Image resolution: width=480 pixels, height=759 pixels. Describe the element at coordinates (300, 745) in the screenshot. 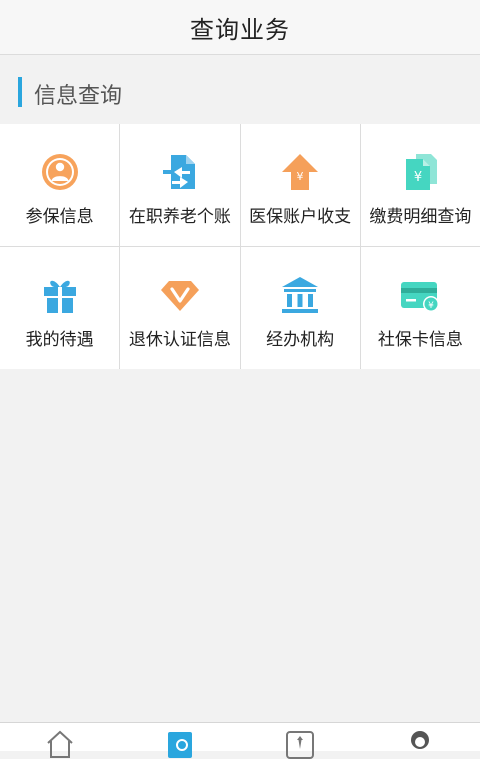

I see `agency-icon` at that location.